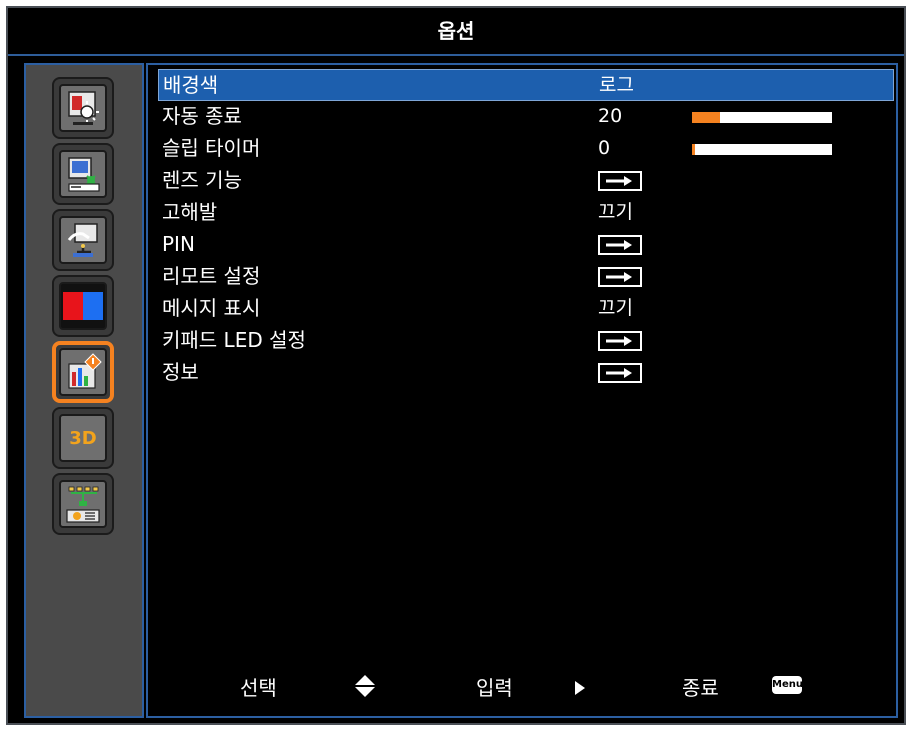  I want to click on footer-exit-label: 종료, so click(700, 688).